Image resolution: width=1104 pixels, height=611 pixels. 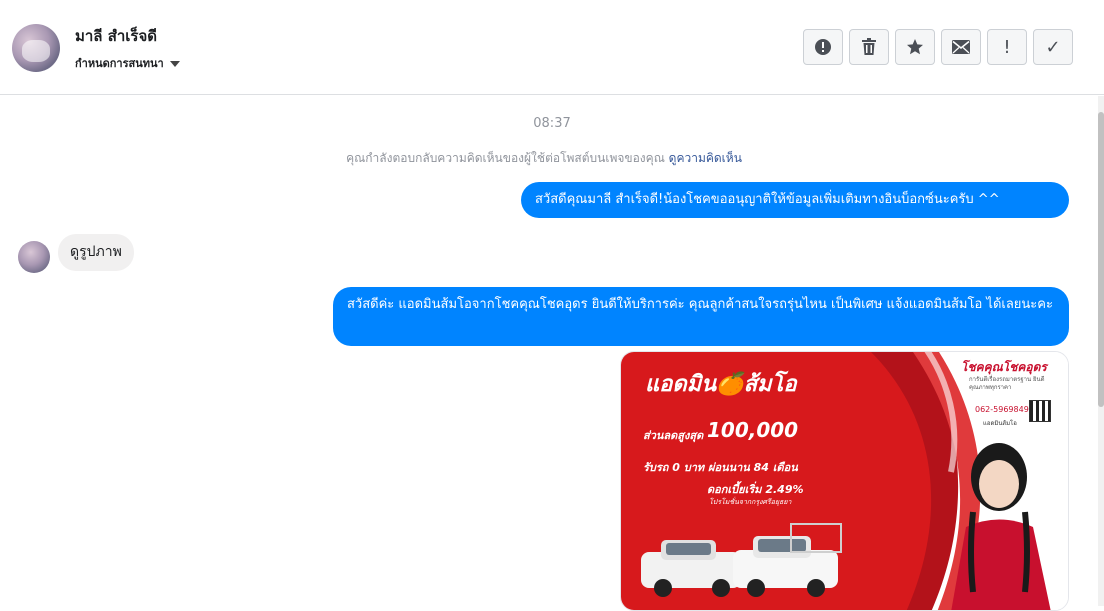 I want to click on star-icon, so click(x=915, y=47).